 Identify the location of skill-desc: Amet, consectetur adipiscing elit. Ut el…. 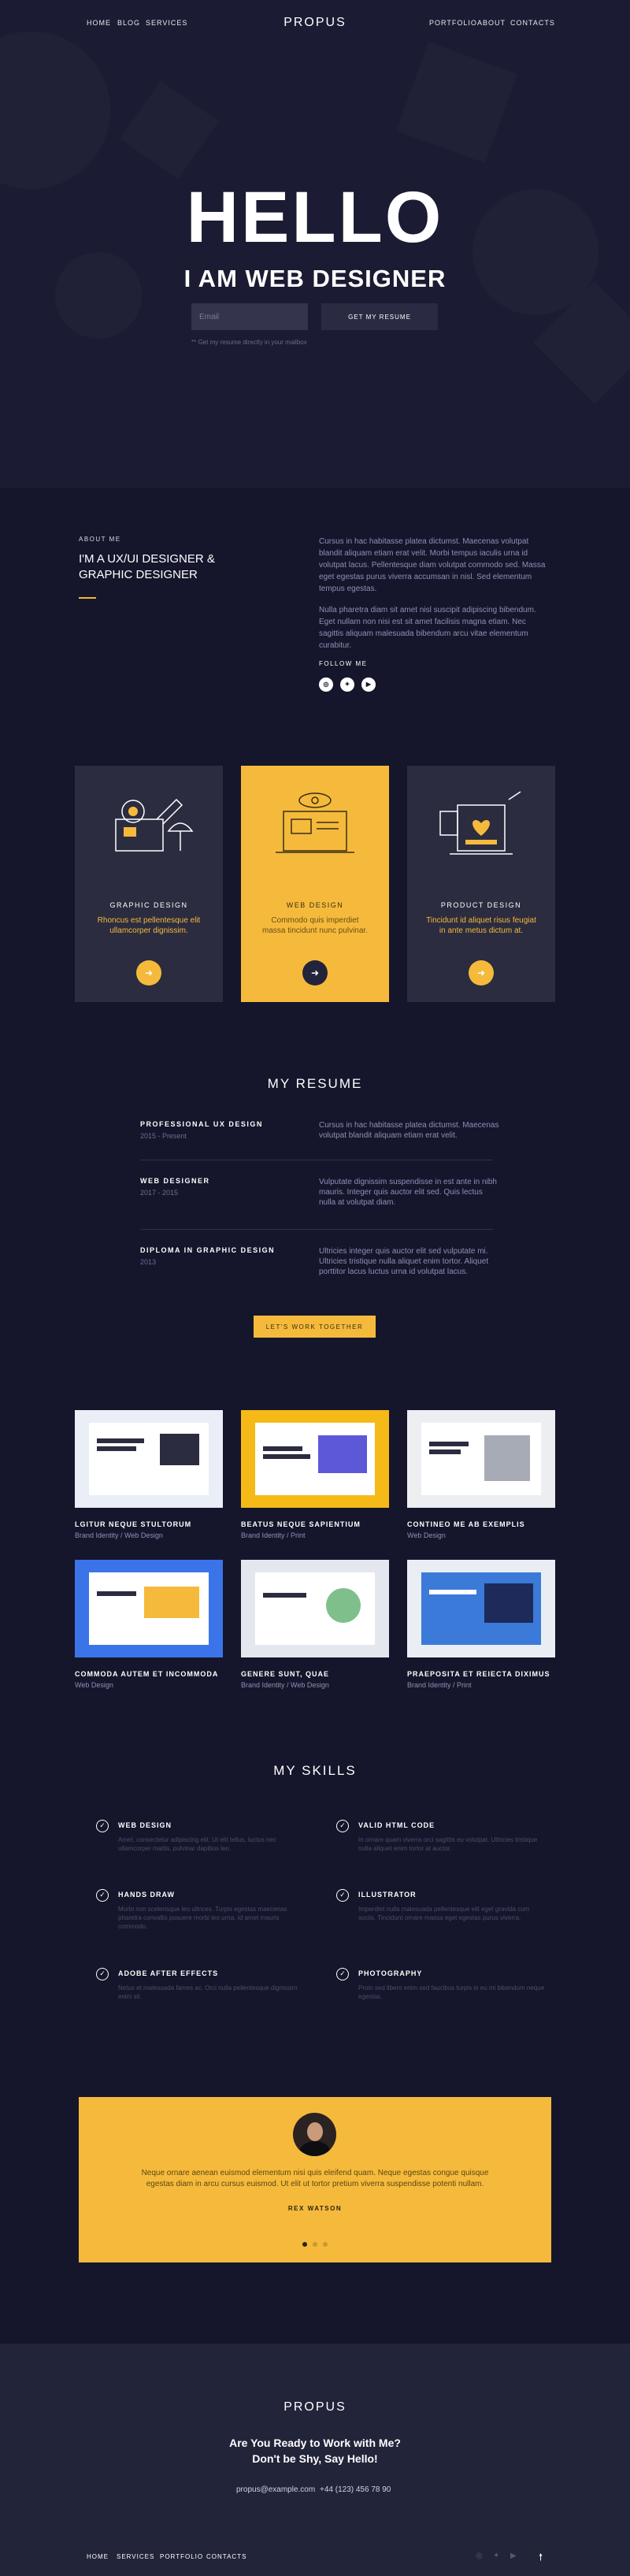
(197, 1844).